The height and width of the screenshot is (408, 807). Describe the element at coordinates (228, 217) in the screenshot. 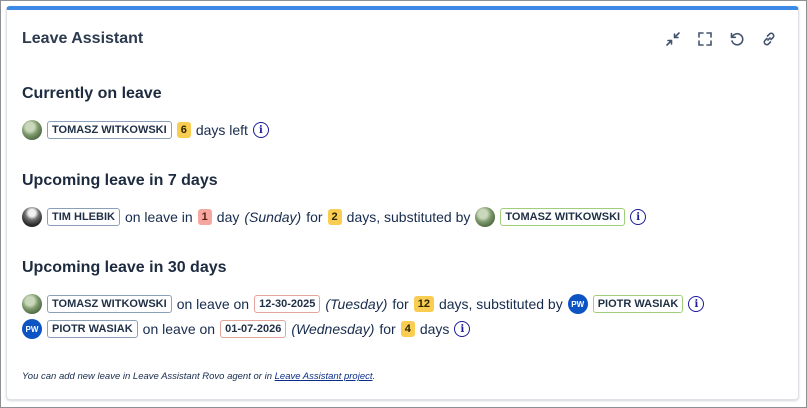

I see `day-text: day` at that location.